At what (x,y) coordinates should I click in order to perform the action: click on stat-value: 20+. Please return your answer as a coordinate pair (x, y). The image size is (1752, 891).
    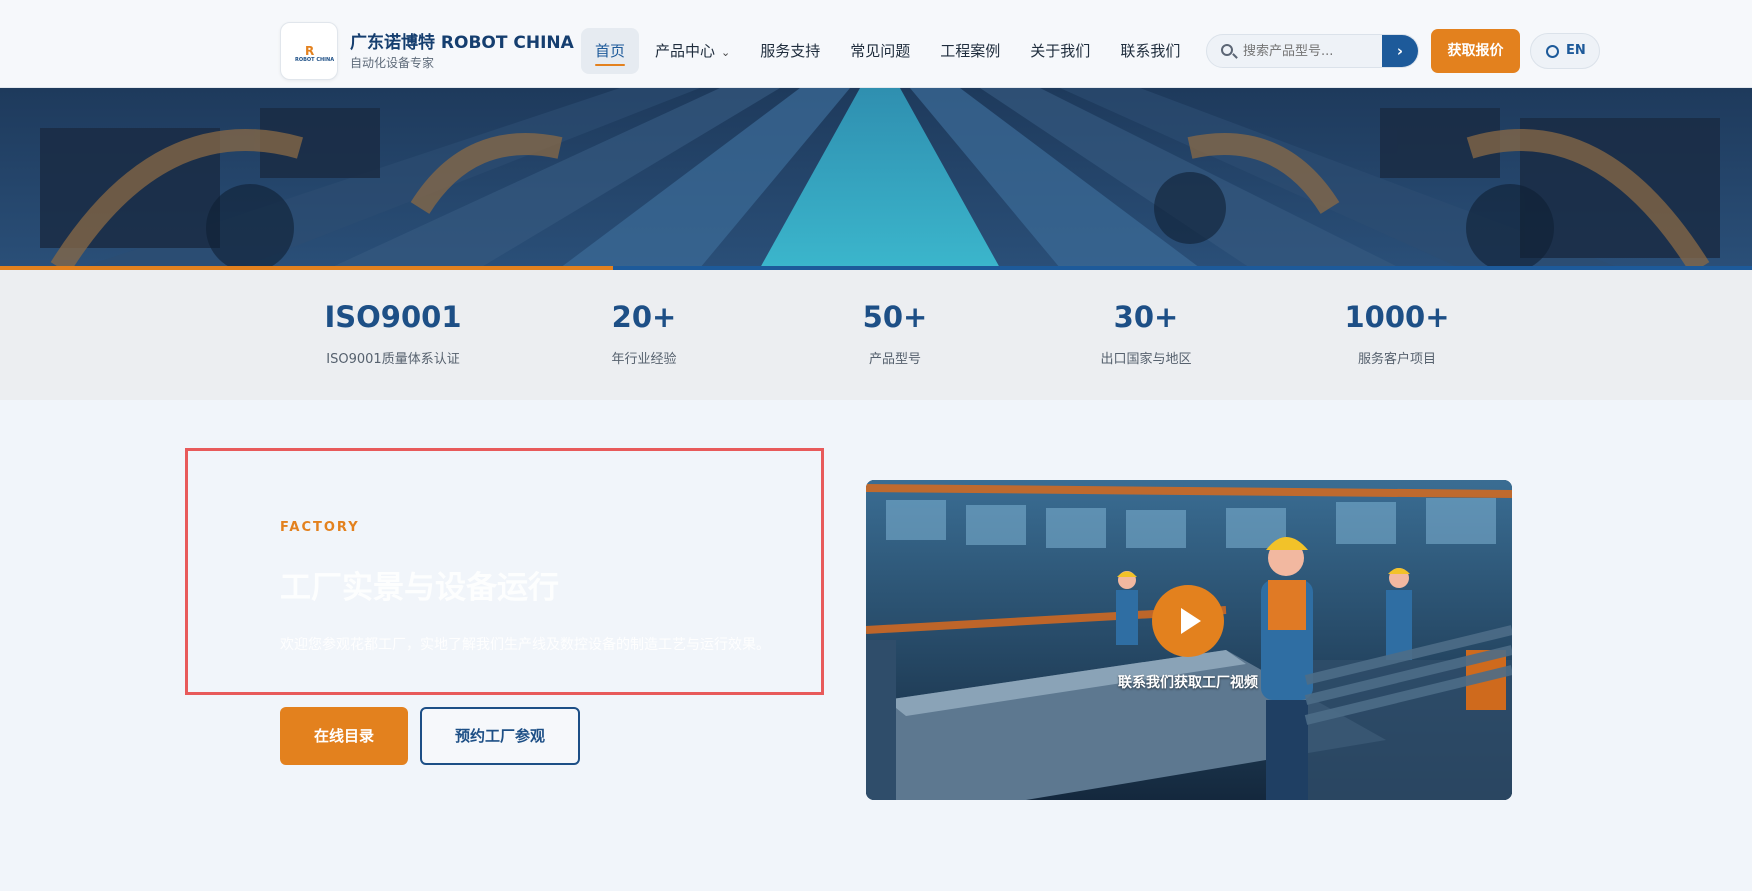
    Looking at the image, I should click on (644, 317).